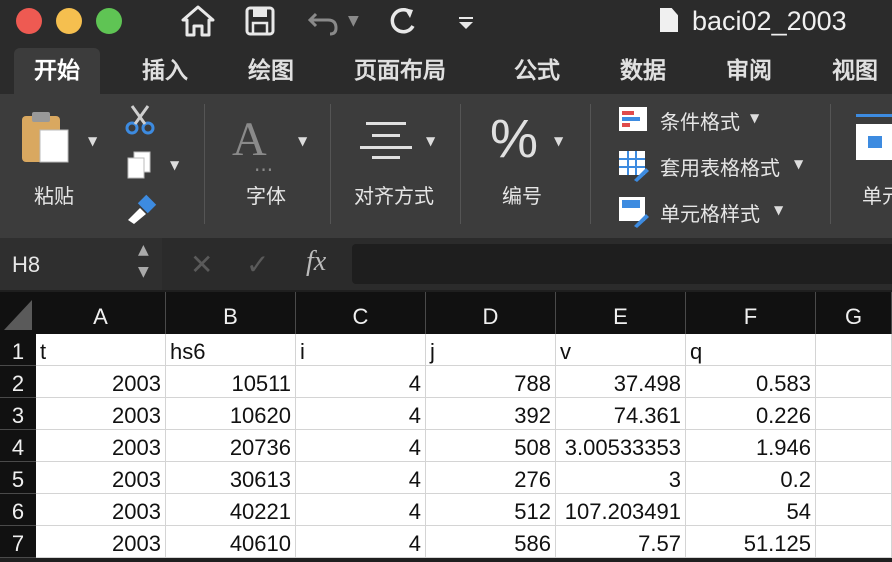 The width and height of the screenshot is (892, 562). What do you see at coordinates (353, 21) in the screenshot?
I see `undo-dropdown-icon: ▼` at bounding box center [353, 21].